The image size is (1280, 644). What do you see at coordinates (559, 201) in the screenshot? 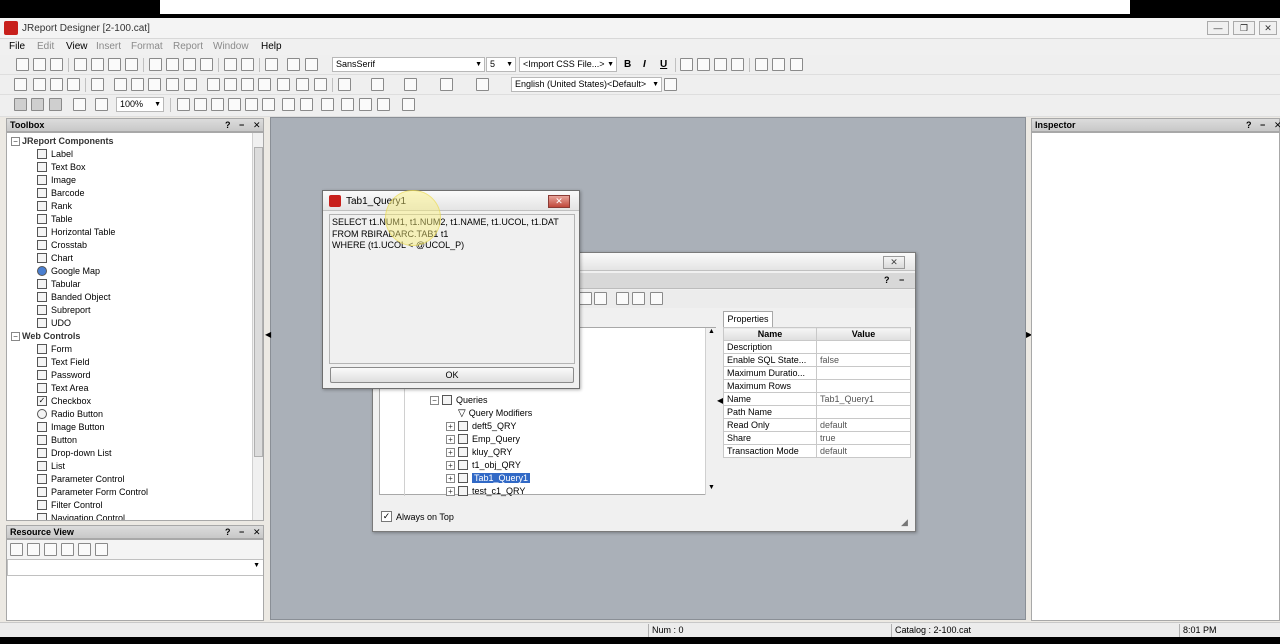
I see `query-dialog-close-button: ✕` at bounding box center [559, 201].